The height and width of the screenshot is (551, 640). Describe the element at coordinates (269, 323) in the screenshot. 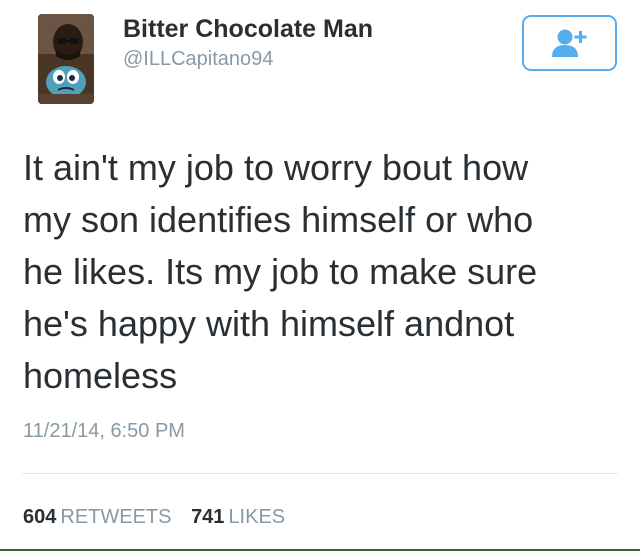

I see `tweet-line: he's happy with himself andnot` at that location.